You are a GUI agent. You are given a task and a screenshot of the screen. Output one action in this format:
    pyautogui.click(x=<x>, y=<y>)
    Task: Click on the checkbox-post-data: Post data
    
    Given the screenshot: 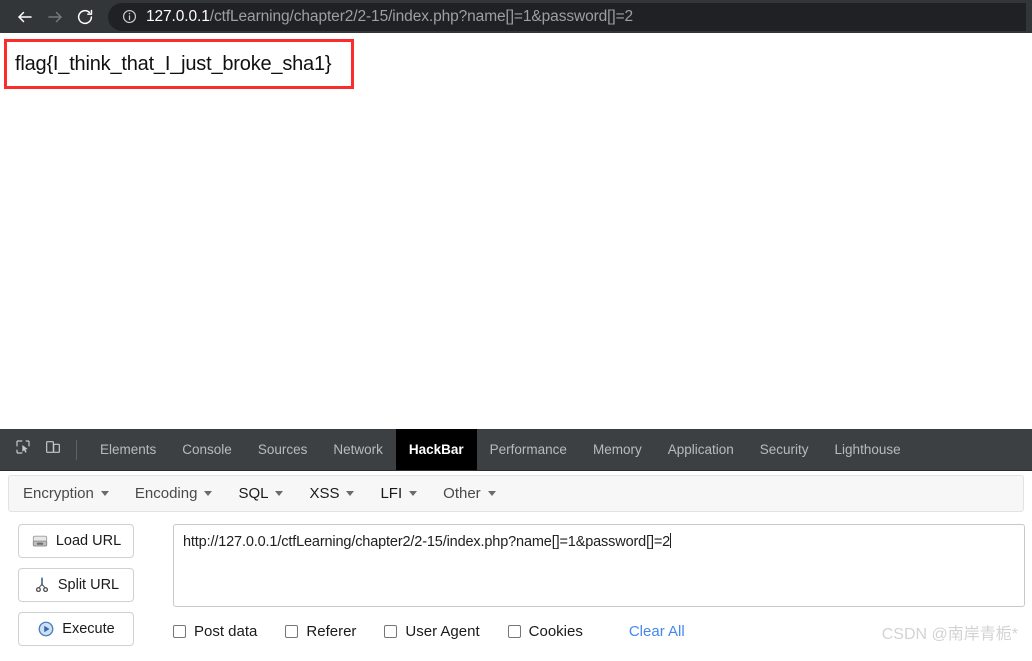 What is the action you would take?
    pyautogui.click(x=215, y=631)
    